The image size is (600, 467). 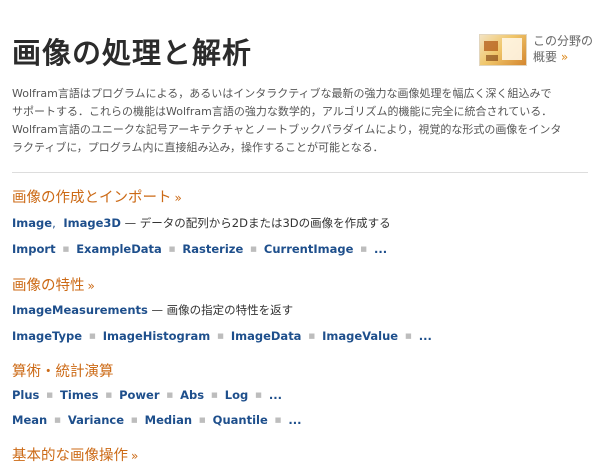 What do you see at coordinates (198, 147) in the screenshot?
I see `intro-line: ラクティブに，プログラム内に直接組み込み，操作することが可能となる．` at bounding box center [198, 147].